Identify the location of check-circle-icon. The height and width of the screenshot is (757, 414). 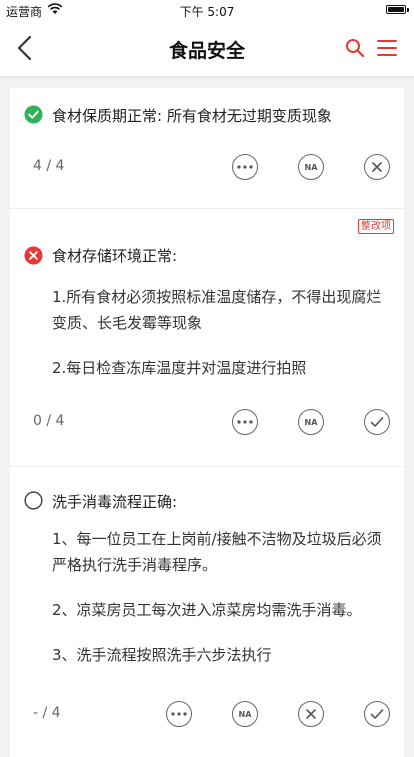
(33, 114).